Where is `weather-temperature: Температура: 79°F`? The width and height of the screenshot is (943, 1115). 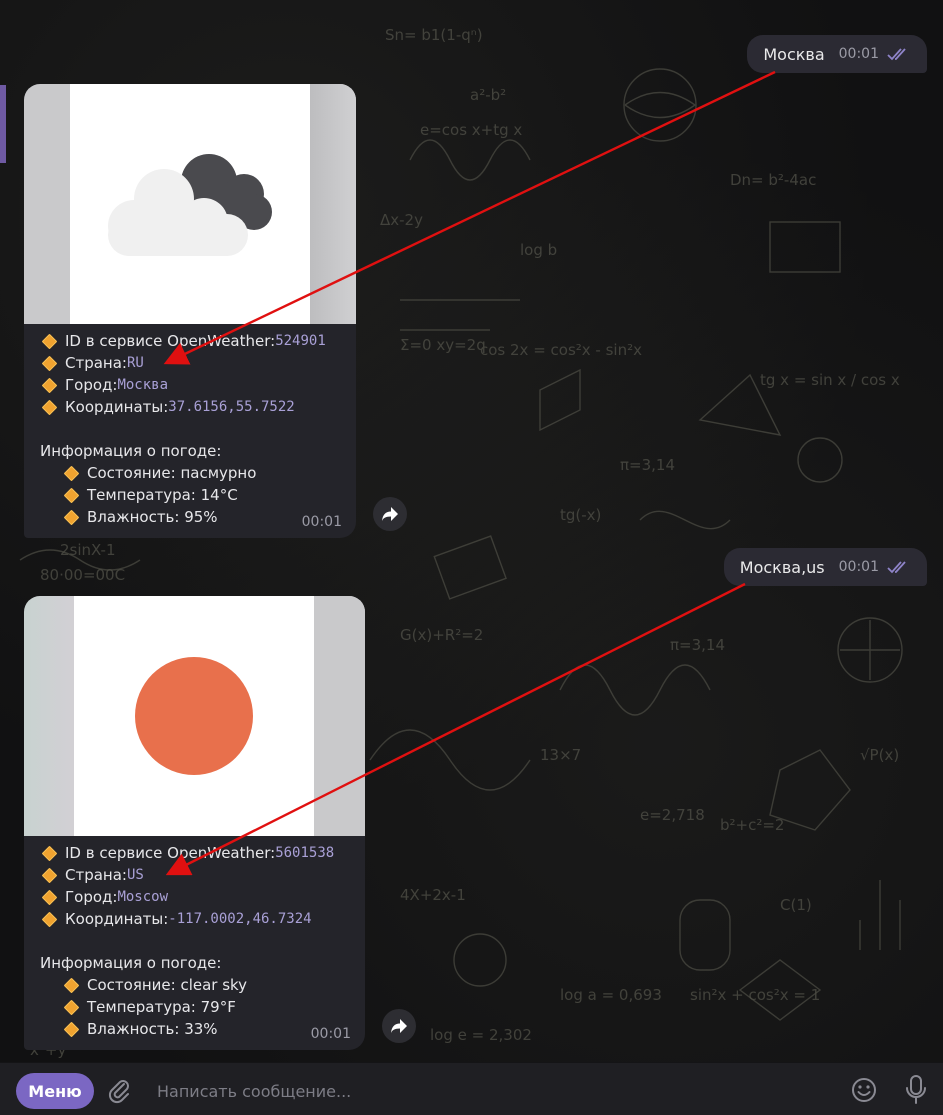 weather-temperature: Температура: 79°F is located at coordinates (161, 1007).